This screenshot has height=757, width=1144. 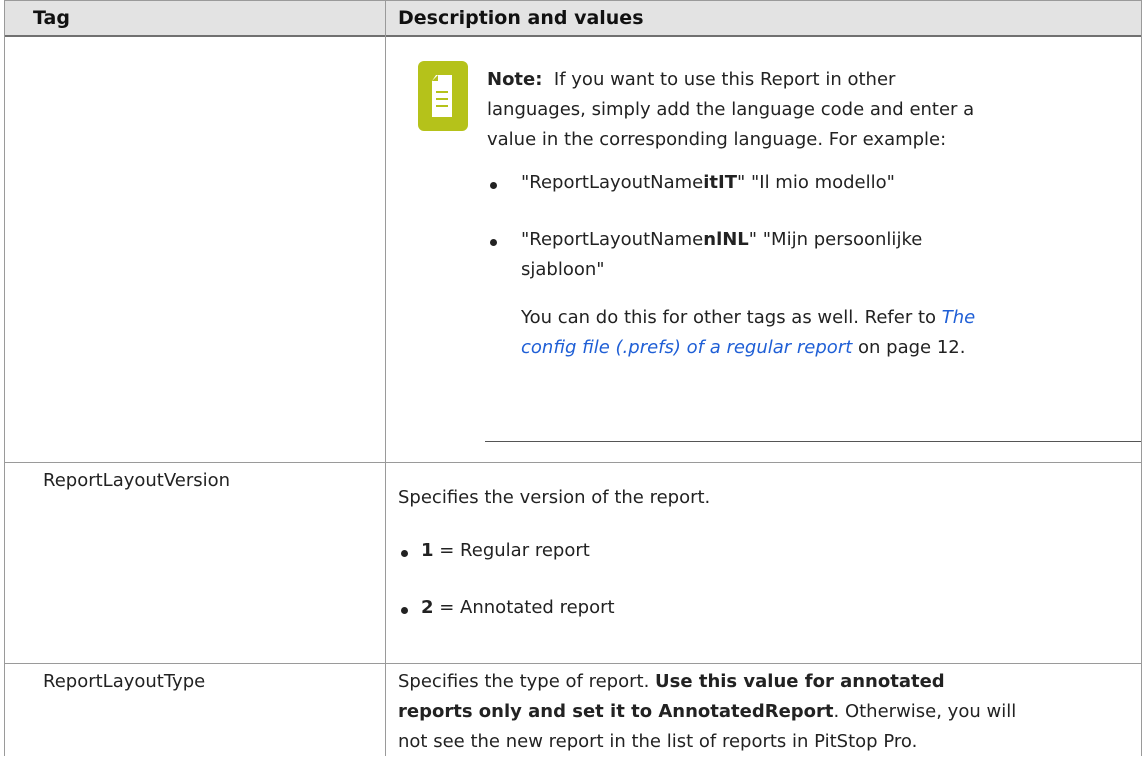 I want to click on note-text-1: If you want to use this Report in other, so click(x=724, y=79).